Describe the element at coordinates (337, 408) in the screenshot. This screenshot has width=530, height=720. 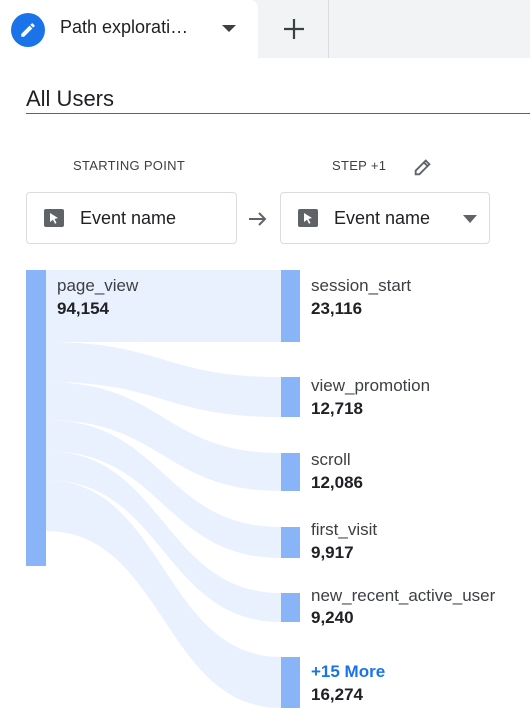
I see `step-node-value: 12,718` at that location.